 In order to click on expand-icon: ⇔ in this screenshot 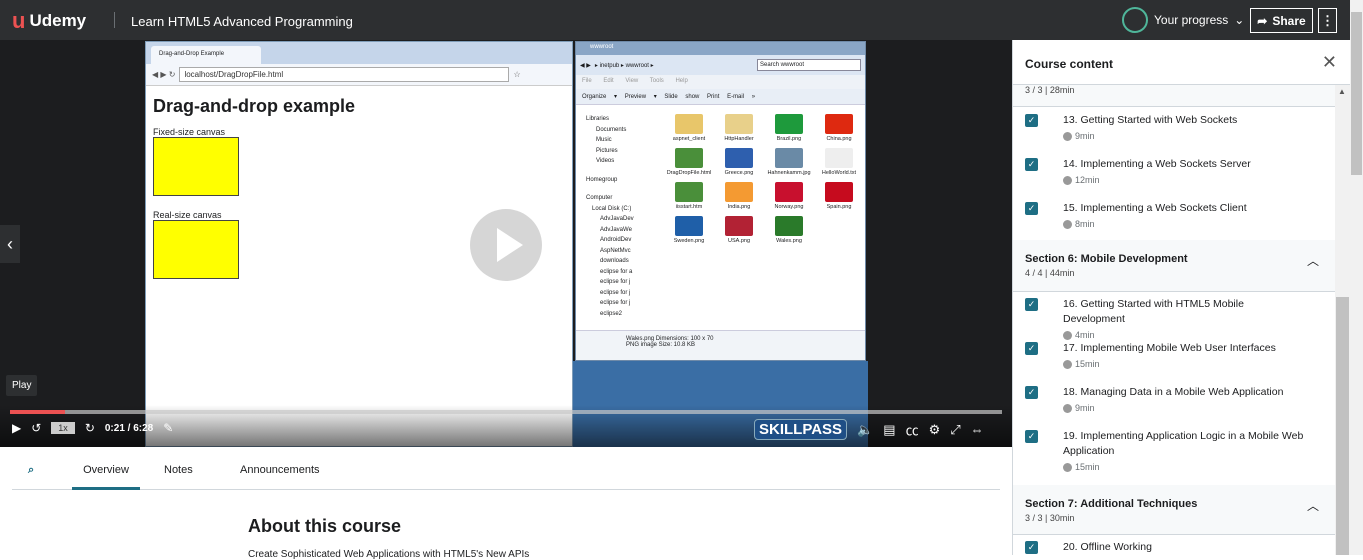, I will do `click(977, 429)`.